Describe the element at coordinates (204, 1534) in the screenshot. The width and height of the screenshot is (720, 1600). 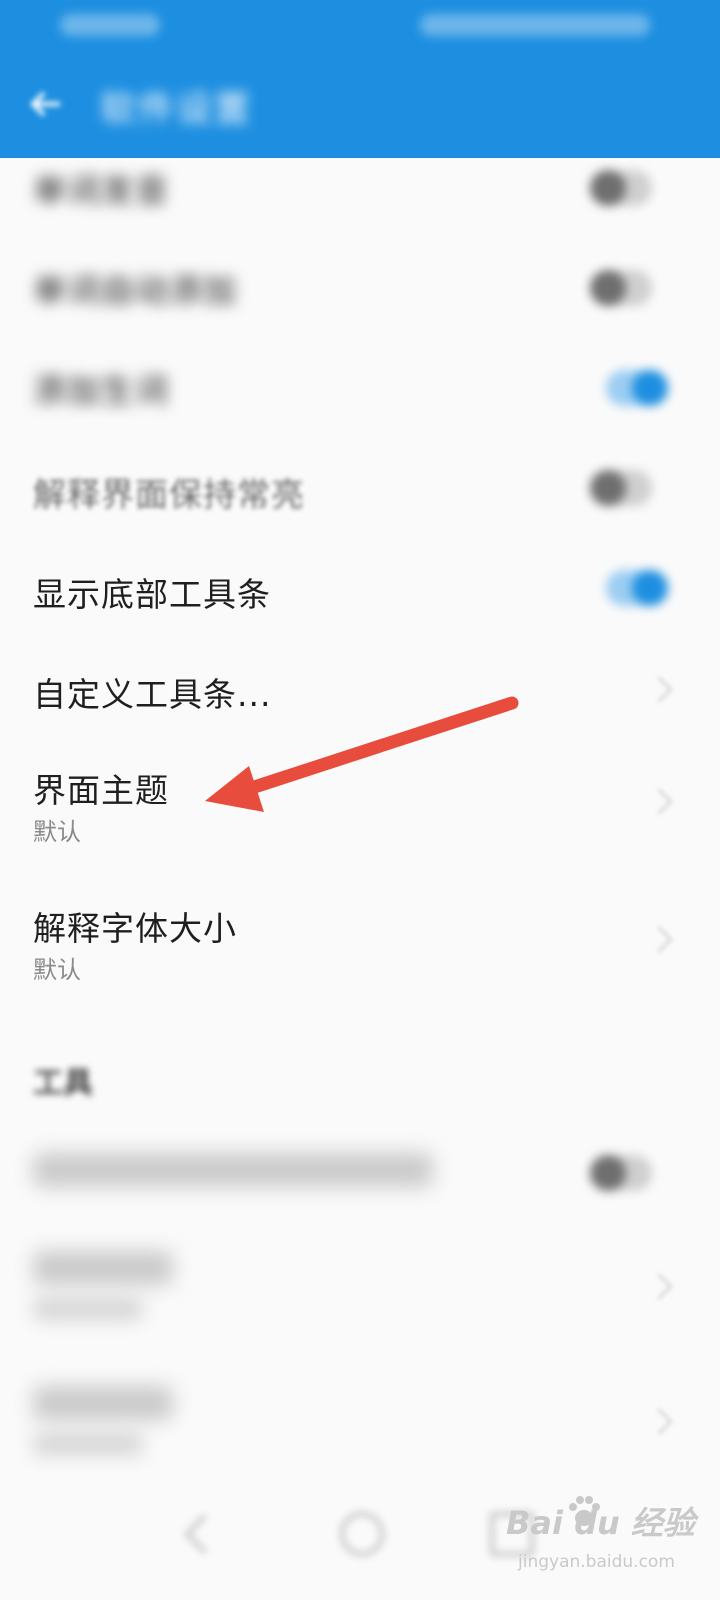
I see `triangle-back-icon` at that location.